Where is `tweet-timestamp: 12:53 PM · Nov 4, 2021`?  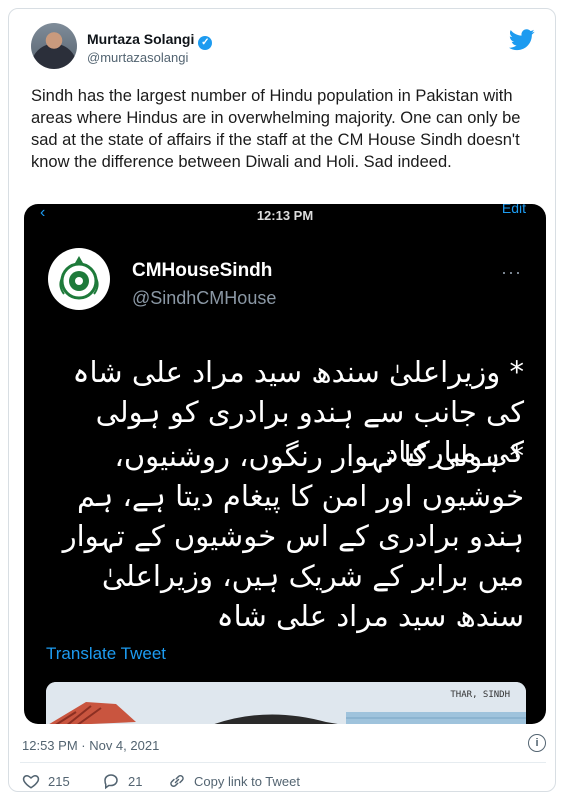
tweet-timestamp: 12:53 PM · Nov 4, 2021 is located at coordinates (90, 745).